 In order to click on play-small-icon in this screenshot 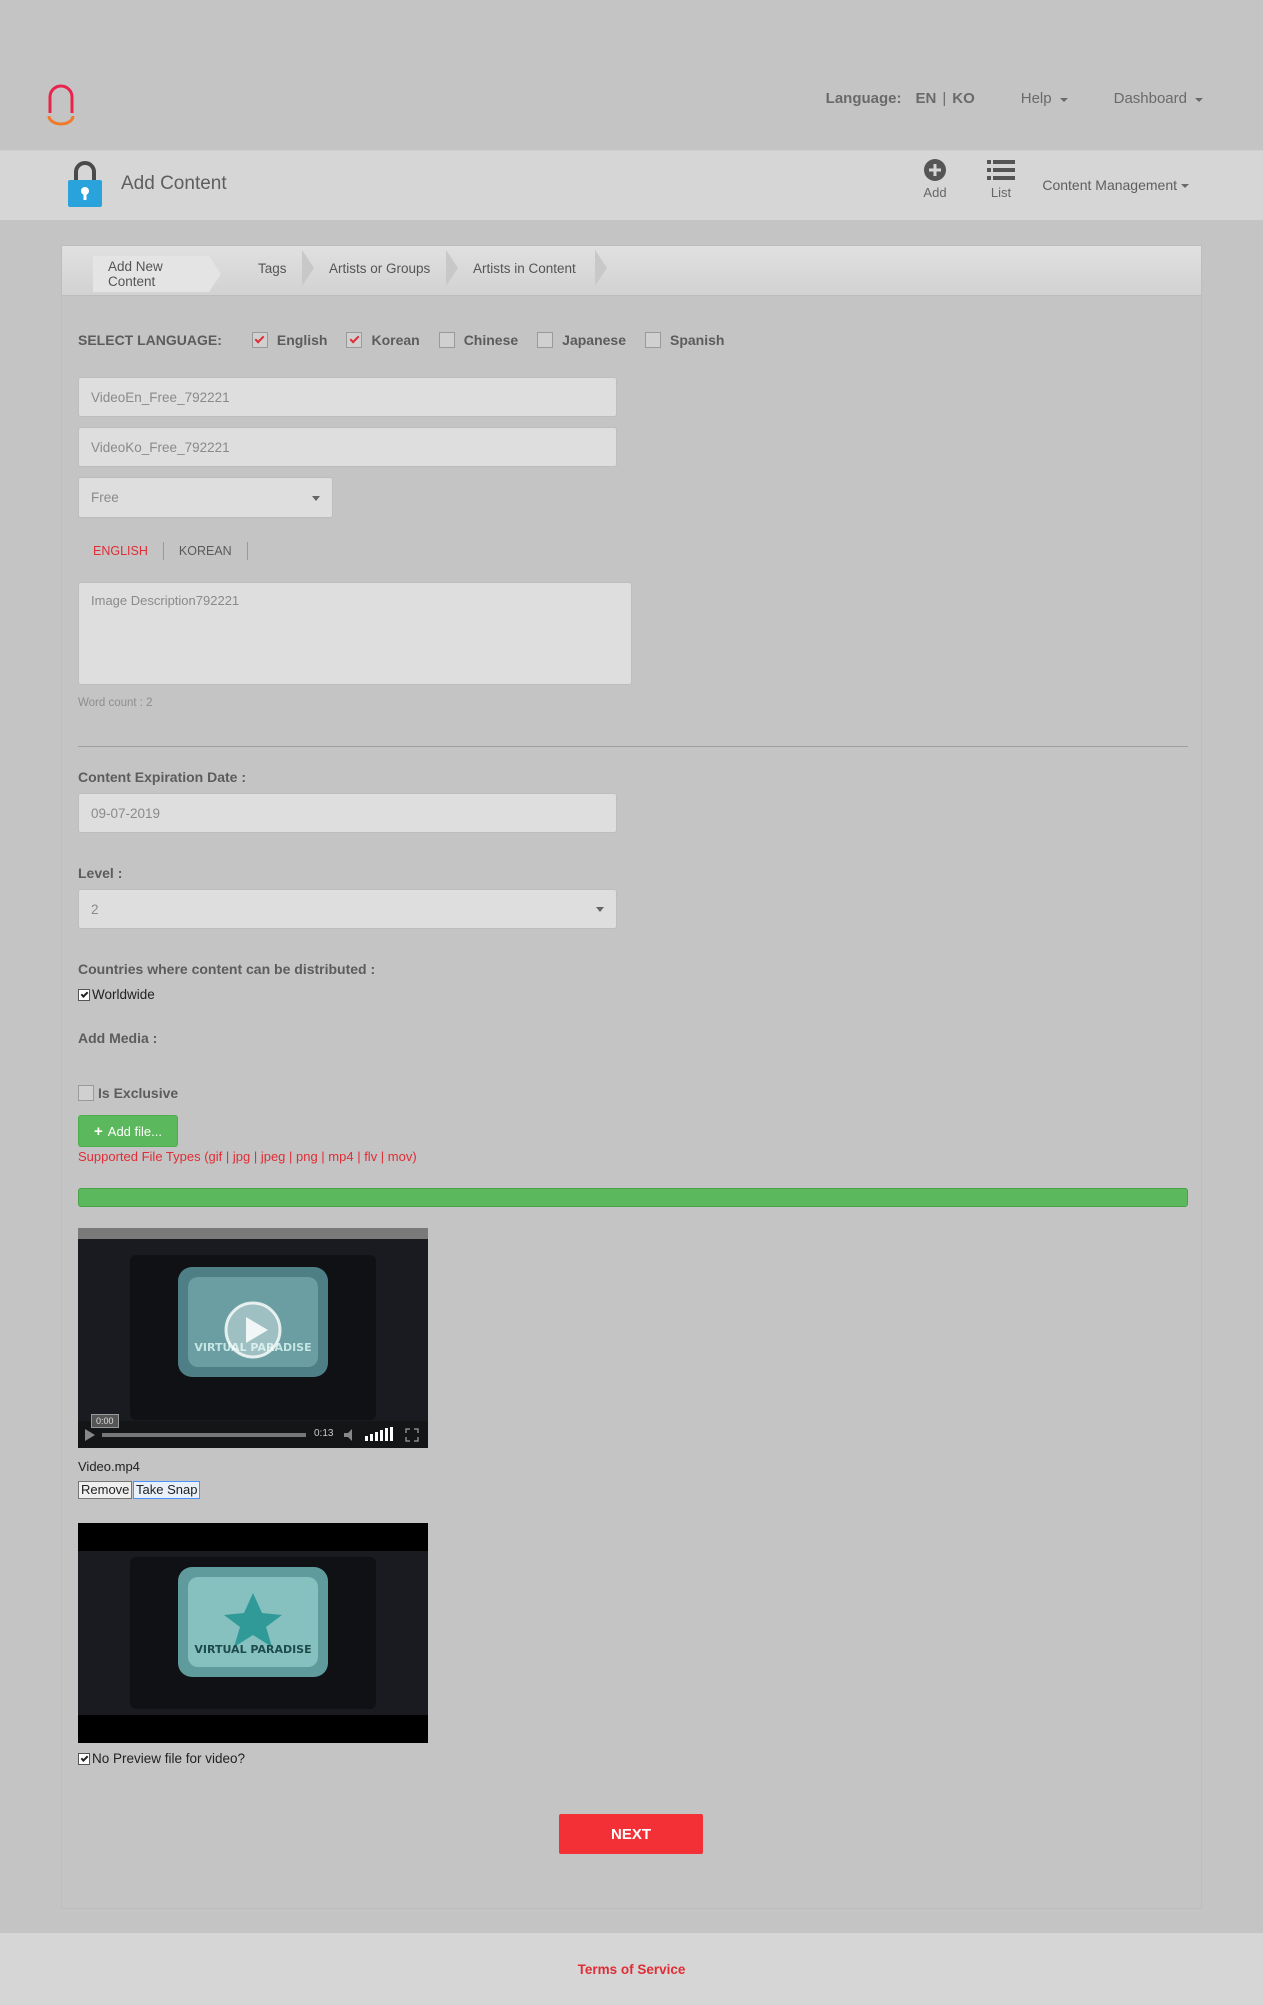, I will do `click(90, 1435)`.